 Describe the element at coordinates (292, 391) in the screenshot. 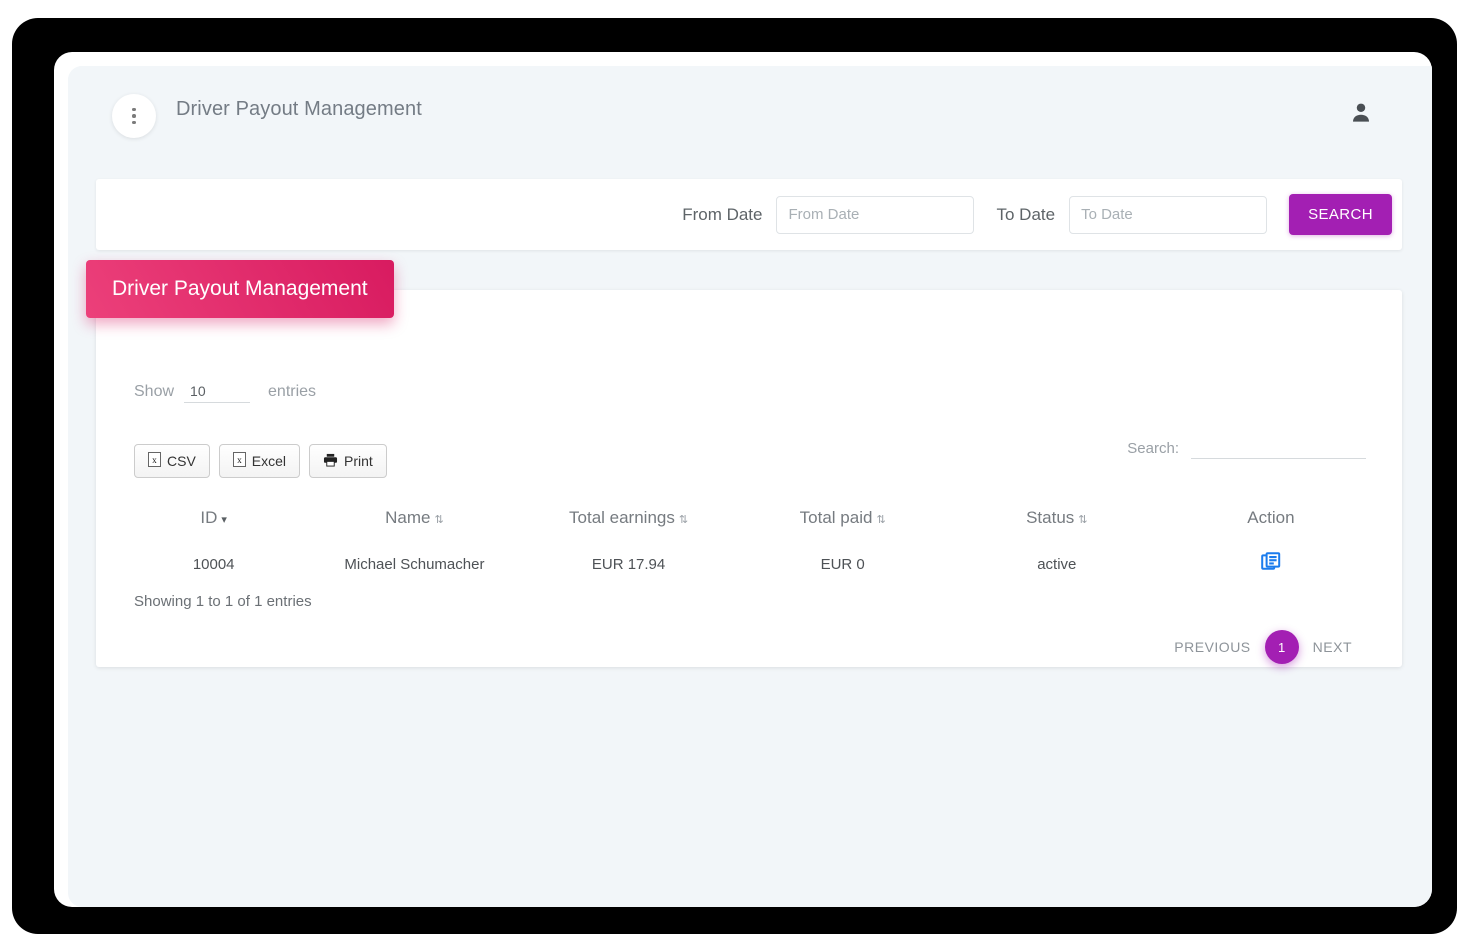

I see `entries-label: entries` at that location.